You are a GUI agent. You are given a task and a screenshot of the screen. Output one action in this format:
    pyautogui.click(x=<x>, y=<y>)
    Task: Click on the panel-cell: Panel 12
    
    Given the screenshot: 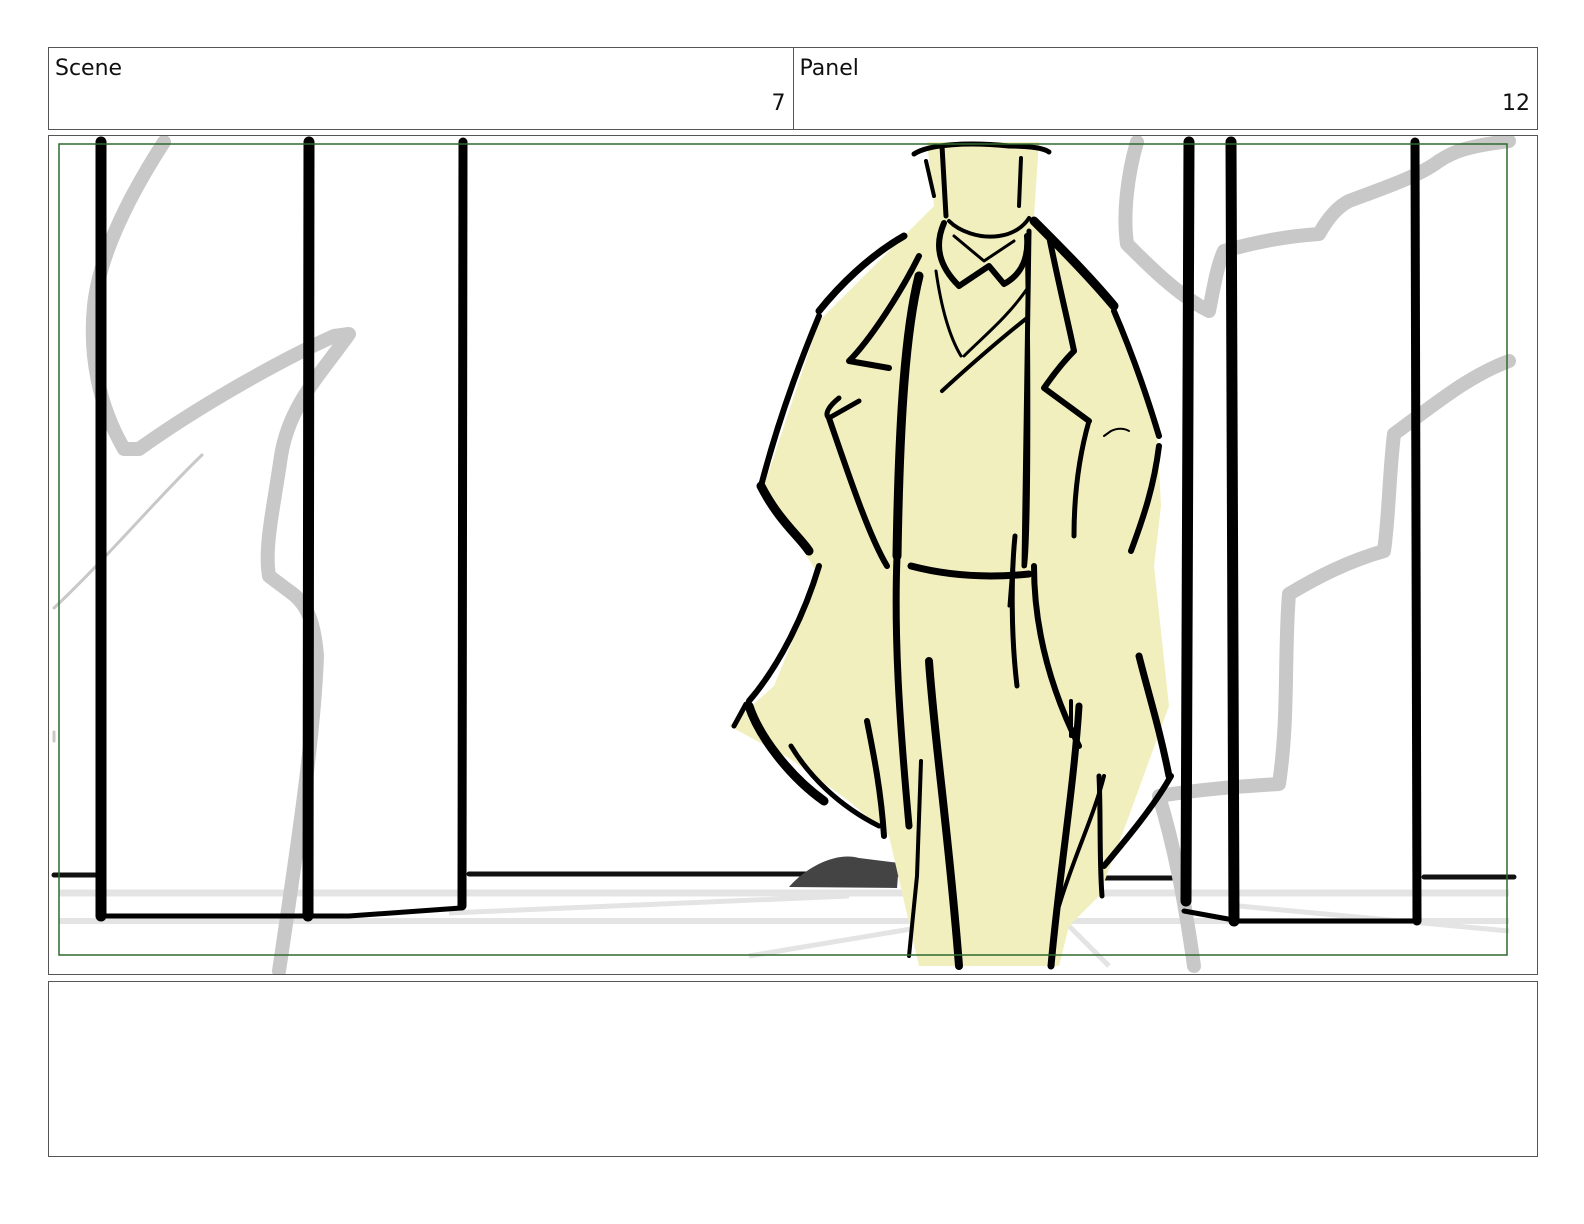 What is the action you would take?
    pyautogui.click(x=1165, y=88)
    